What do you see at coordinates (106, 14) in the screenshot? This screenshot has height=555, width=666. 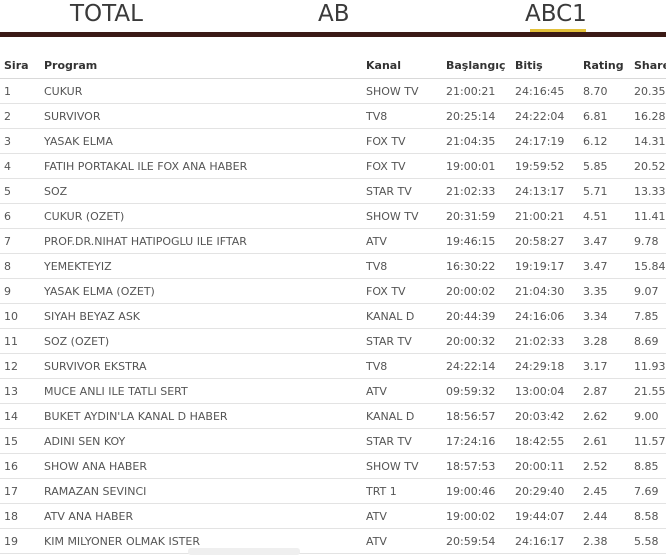 I see `tab-total: TOTAL` at bounding box center [106, 14].